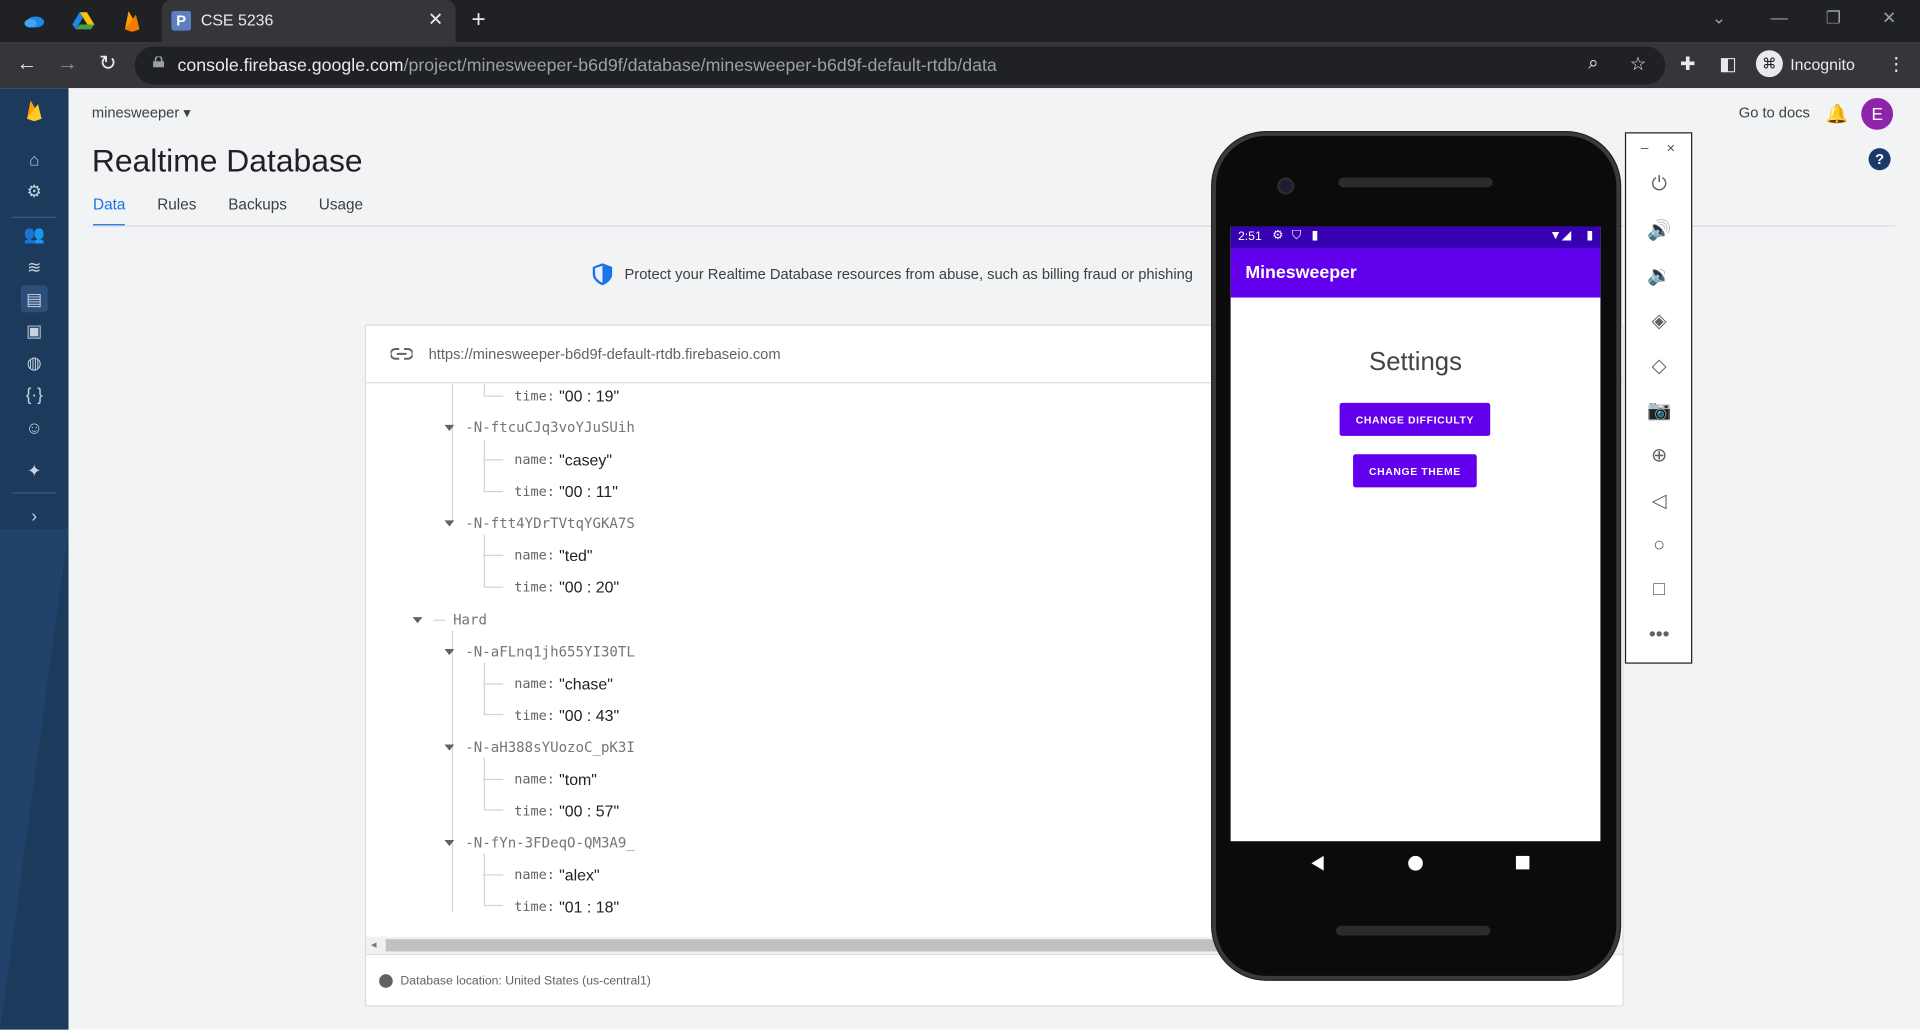 The width and height of the screenshot is (1920, 1030). Describe the element at coordinates (566, 810) in the screenshot. I see `tree-leaf-time: time: "00 : 57"` at that location.